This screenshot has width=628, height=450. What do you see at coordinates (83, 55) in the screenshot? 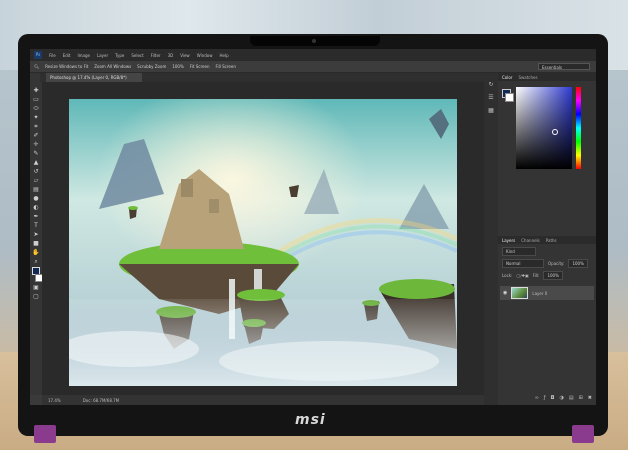
I see `menu-image: Image` at bounding box center [83, 55].